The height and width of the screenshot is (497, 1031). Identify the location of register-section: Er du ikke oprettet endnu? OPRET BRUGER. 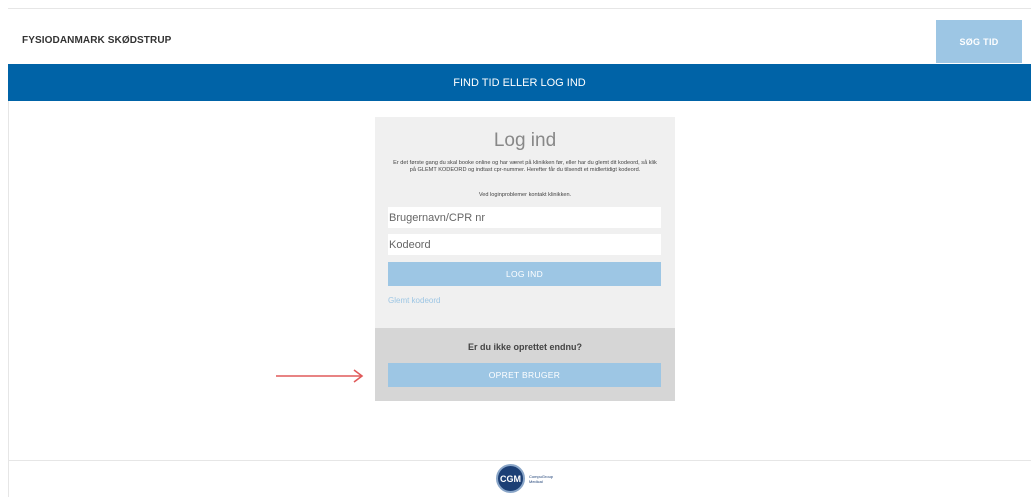
(525, 364).